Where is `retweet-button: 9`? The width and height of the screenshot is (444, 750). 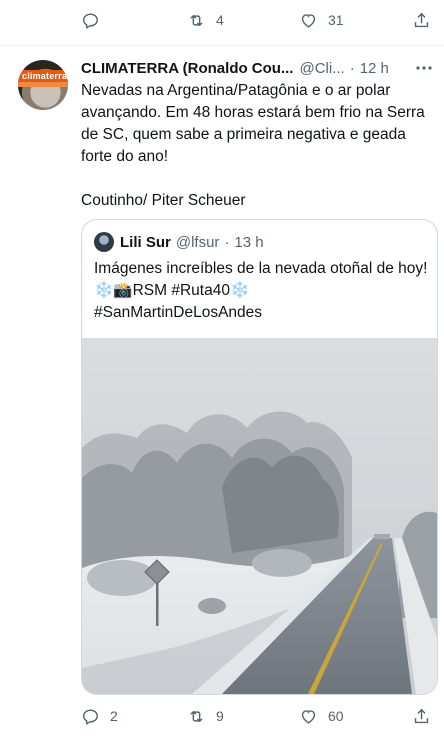
retweet-button: 9 is located at coordinates (205, 716).